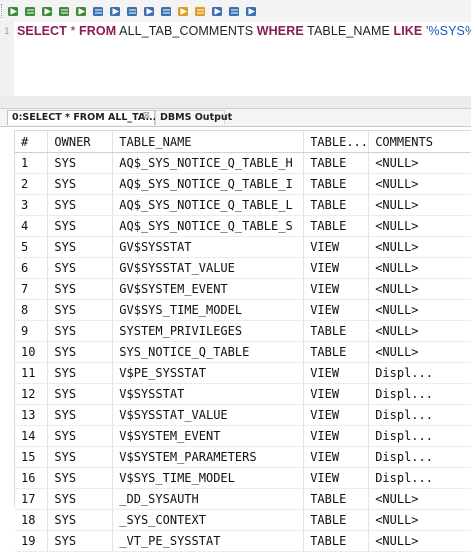 The height and width of the screenshot is (552, 471). Describe the element at coordinates (47, 11) in the screenshot. I see `run-all-icon` at that location.